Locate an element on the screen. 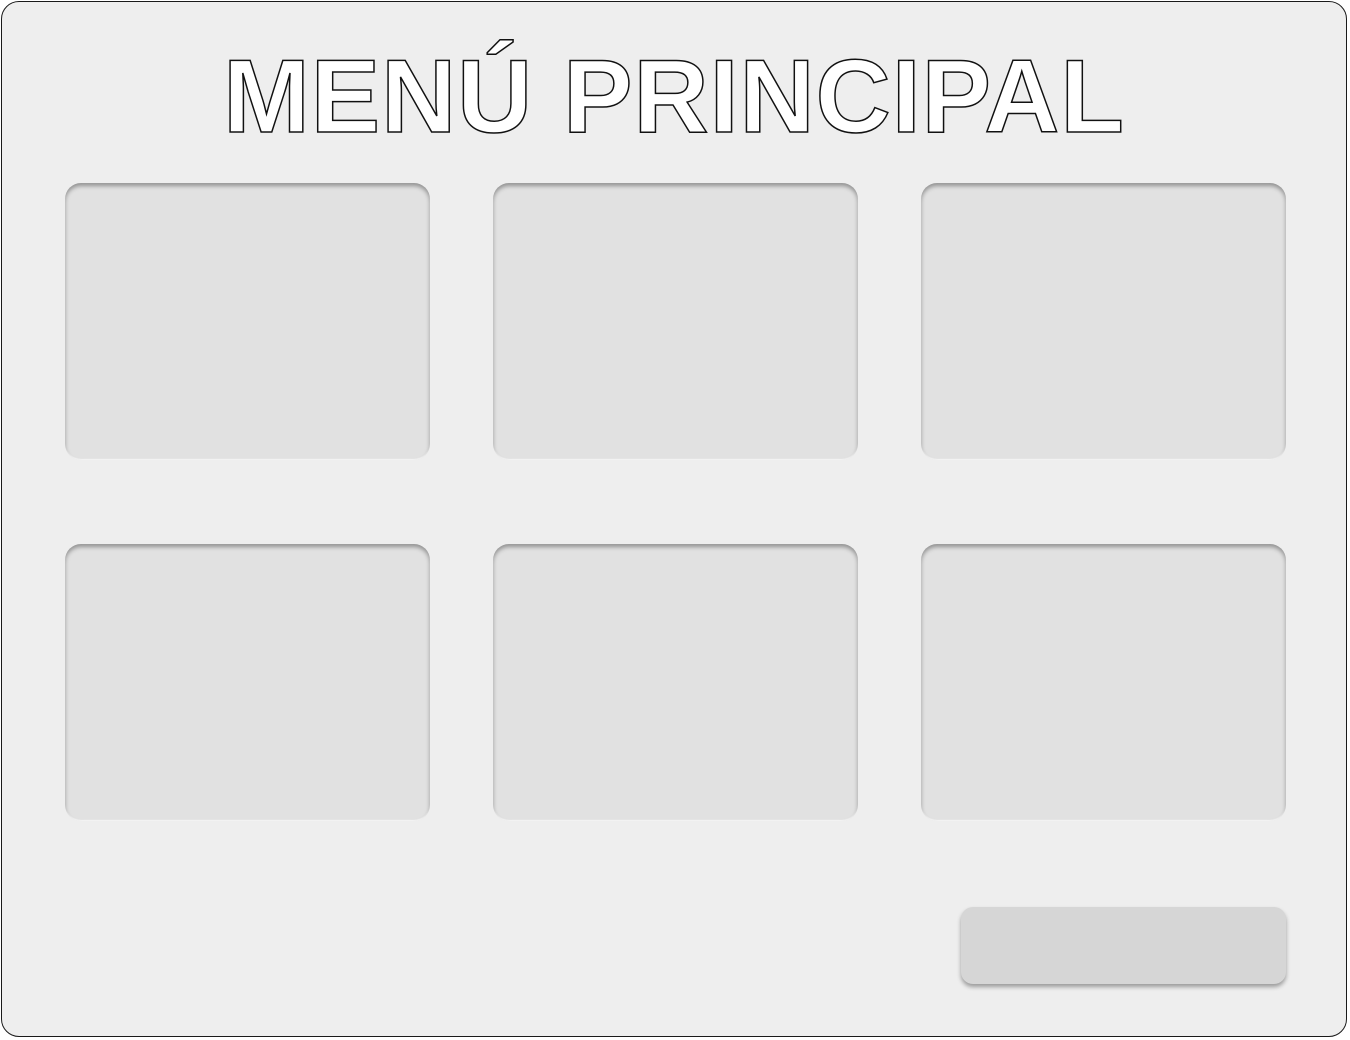 The height and width of the screenshot is (1040, 1350). page-title: MENÚ PRINCIPAL is located at coordinates (673, 97).